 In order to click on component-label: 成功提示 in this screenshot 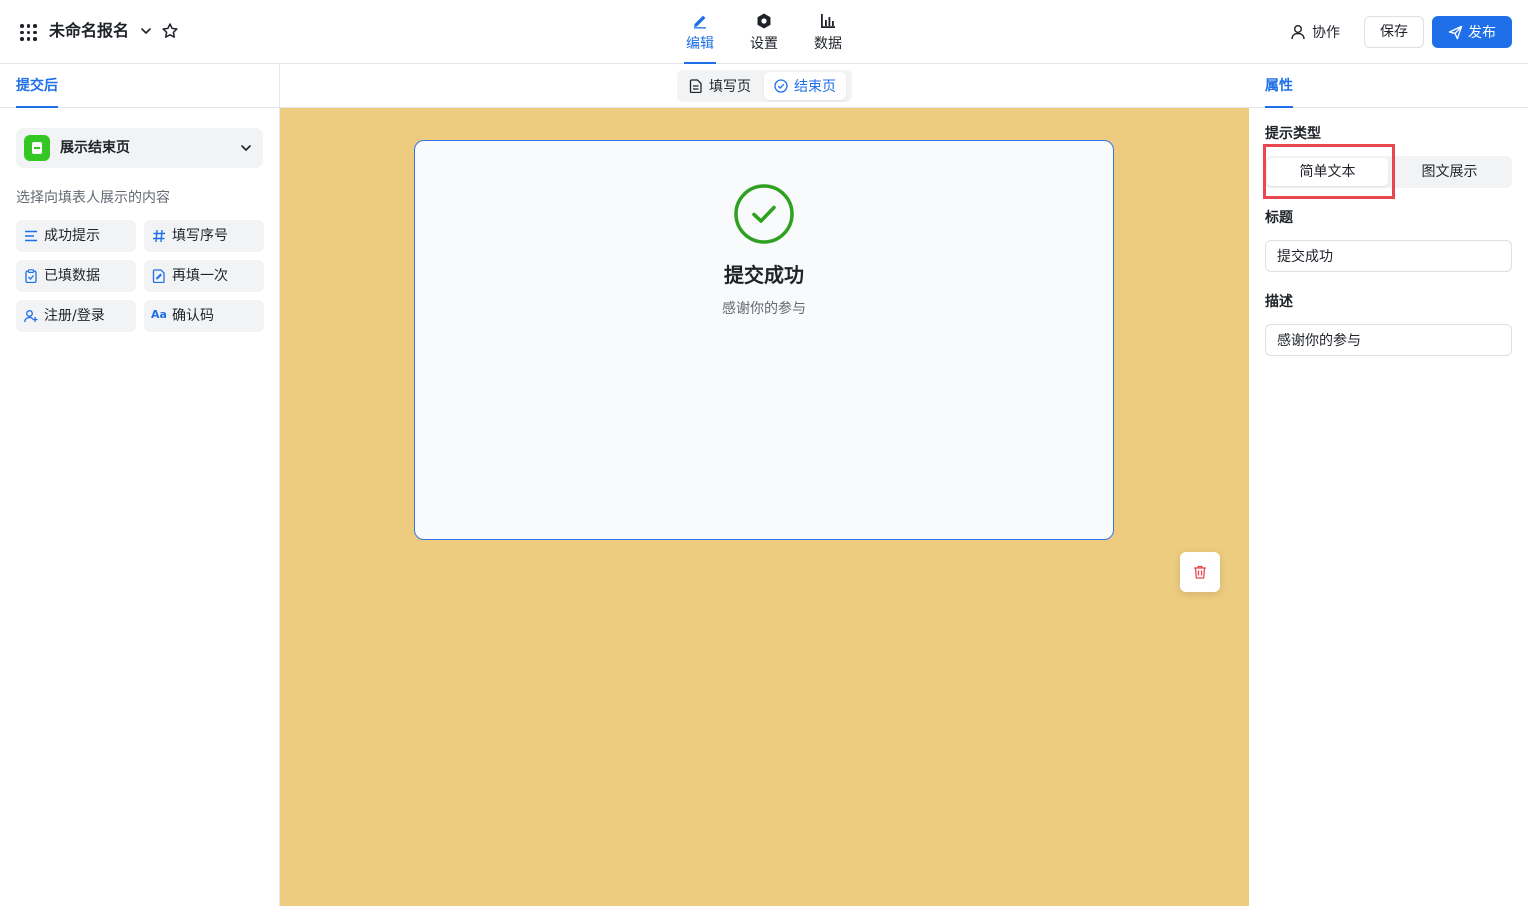, I will do `click(72, 236)`.